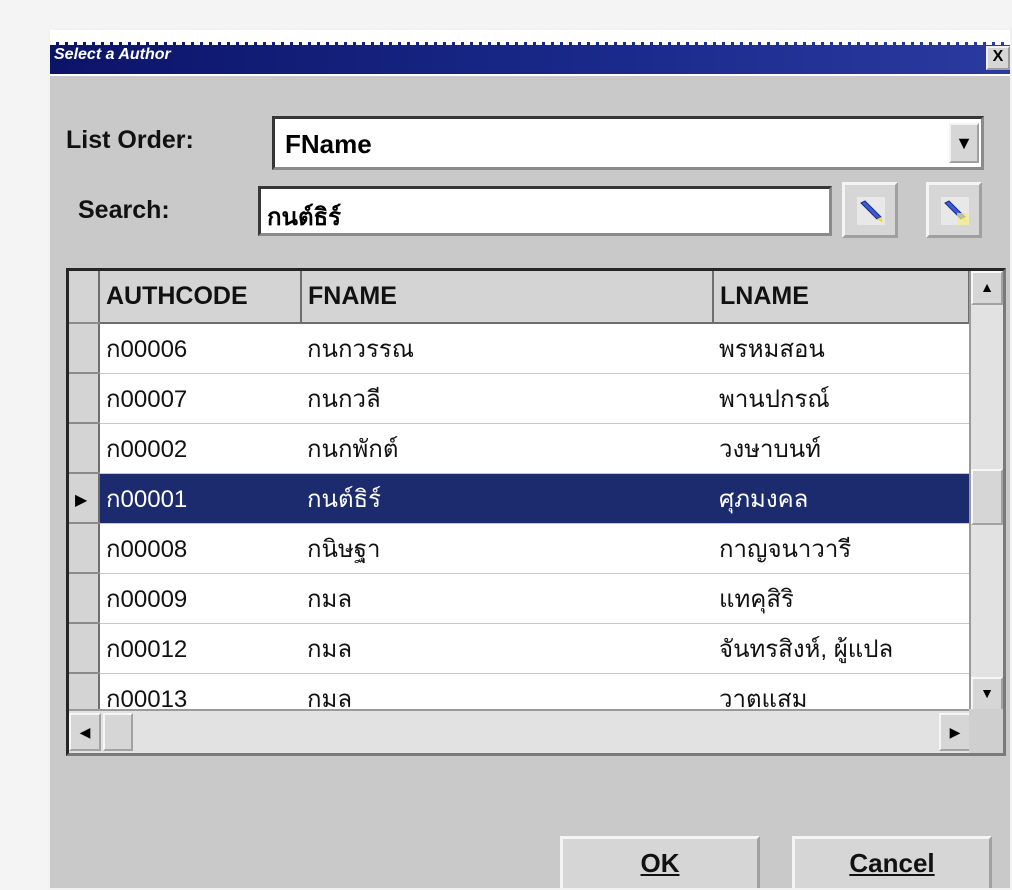 This screenshot has width=1012, height=890. I want to click on cell-fname: กนกพักต์, so click(507, 448).